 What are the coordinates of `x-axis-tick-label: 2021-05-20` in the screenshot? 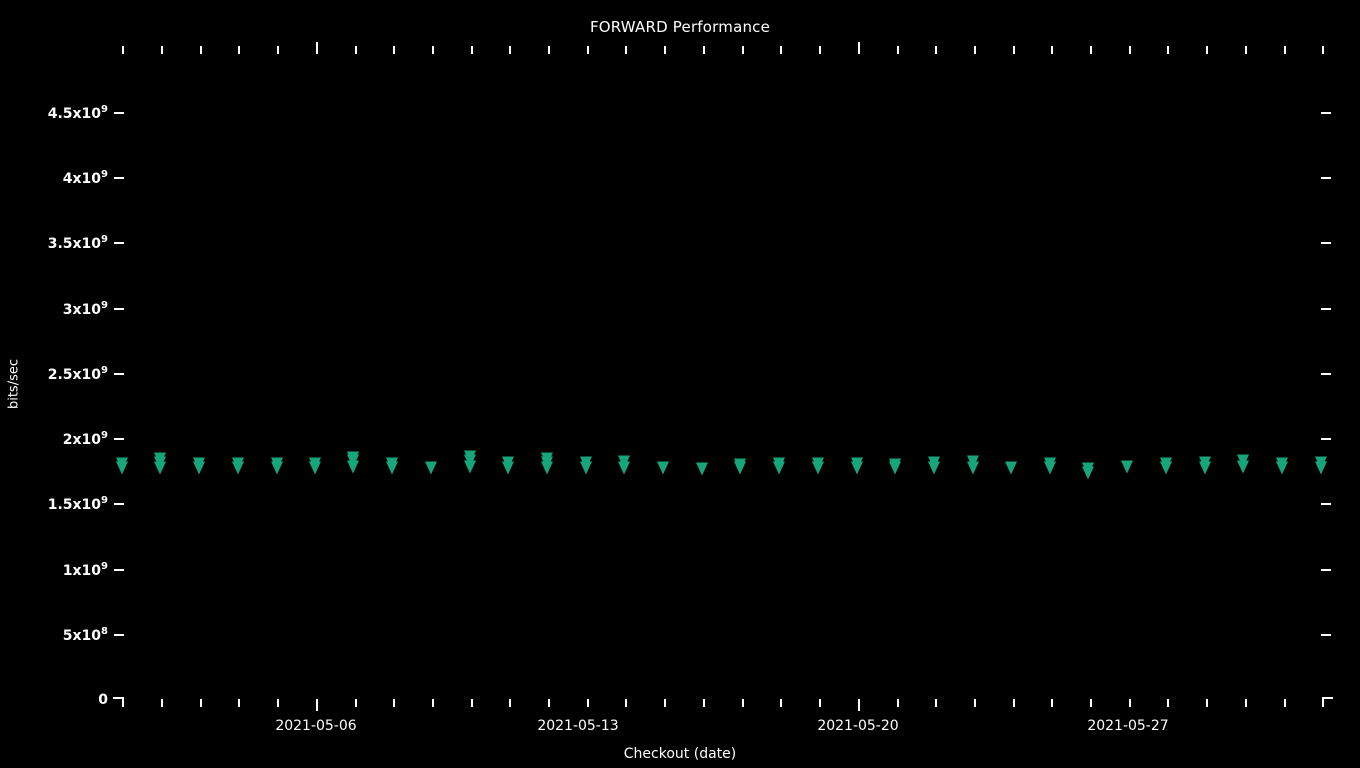 It's located at (858, 726).